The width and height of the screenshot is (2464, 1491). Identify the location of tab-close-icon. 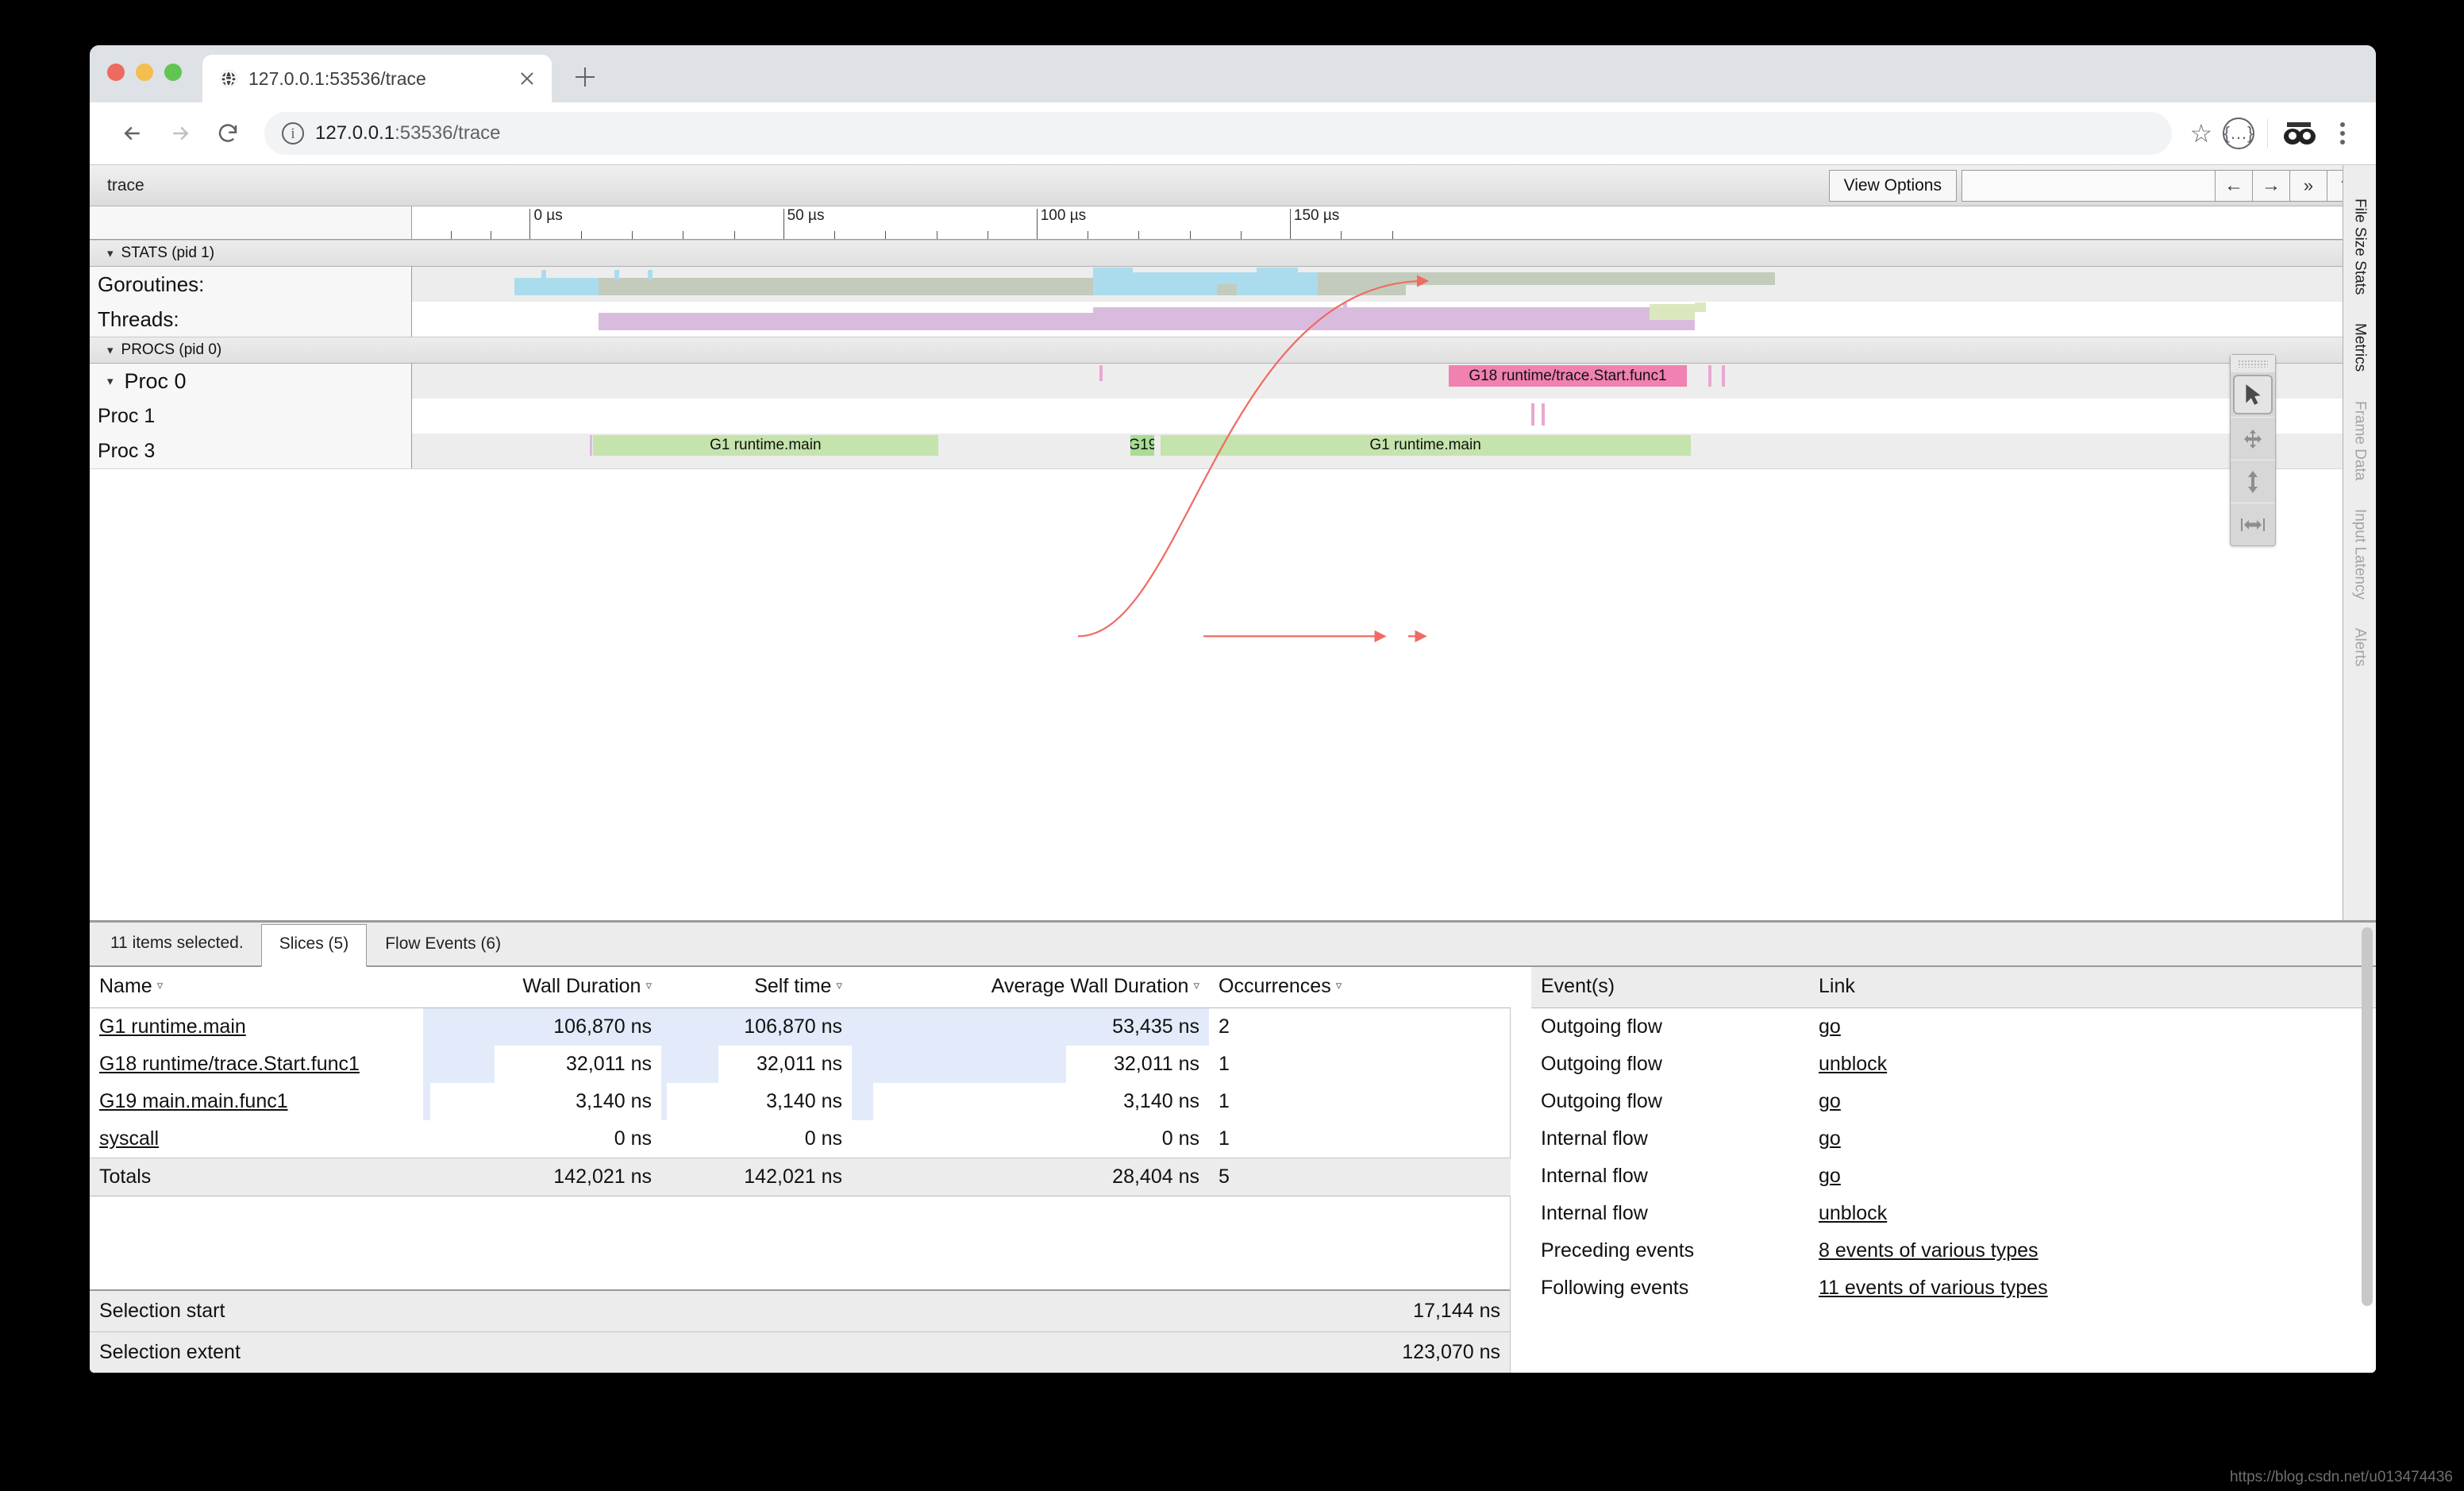
(527, 79).